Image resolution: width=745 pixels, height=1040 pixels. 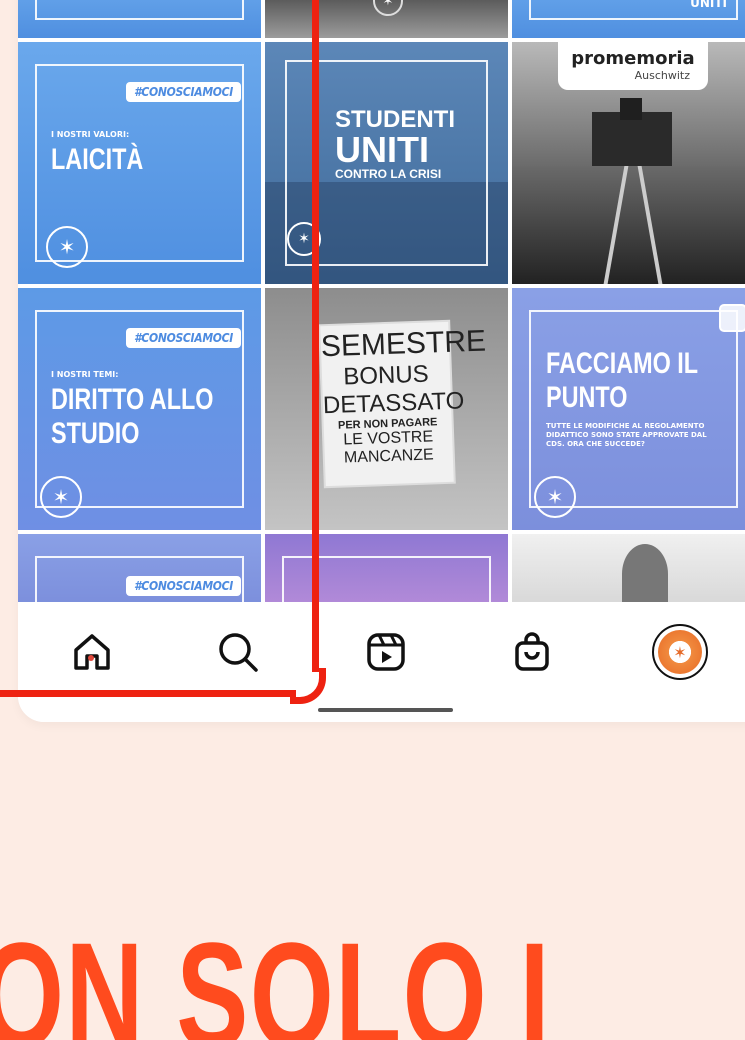 I want to click on grid-post-laicita: #CONOSCIAMOCI I NOSTRI VALORI: LAICITÀ ✶, so click(x=139, y=163).